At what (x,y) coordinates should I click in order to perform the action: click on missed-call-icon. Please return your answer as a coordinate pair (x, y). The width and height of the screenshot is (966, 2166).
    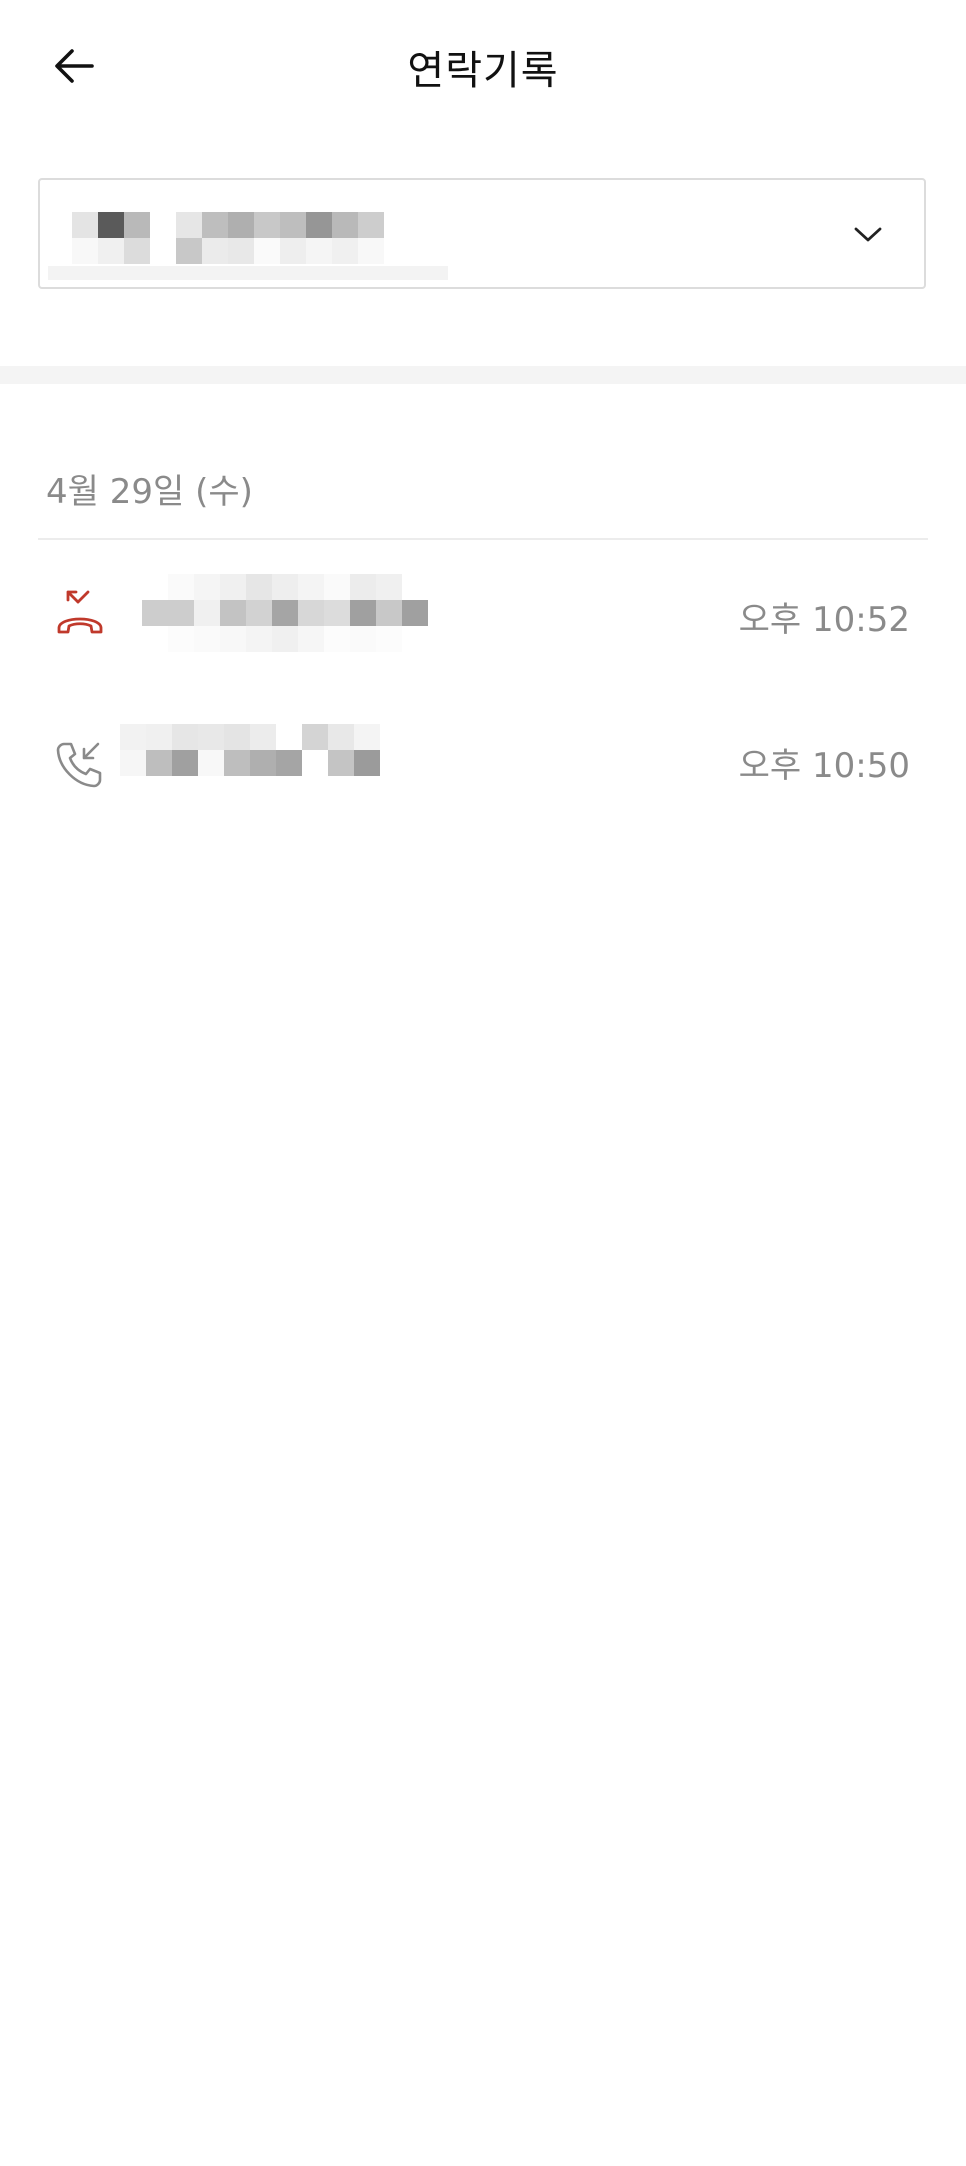
    Looking at the image, I should click on (80, 612).